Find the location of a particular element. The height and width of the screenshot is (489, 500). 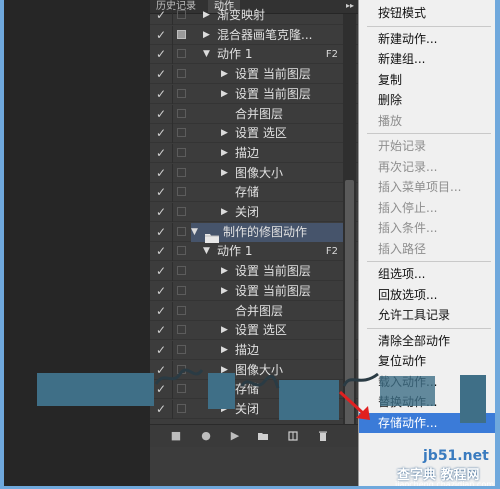

menu-item: 按钮模式 is located at coordinates (427, 13).